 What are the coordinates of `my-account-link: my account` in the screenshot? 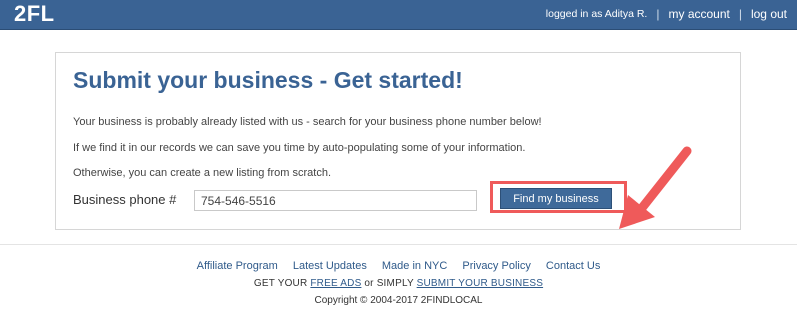 It's located at (698, 14).